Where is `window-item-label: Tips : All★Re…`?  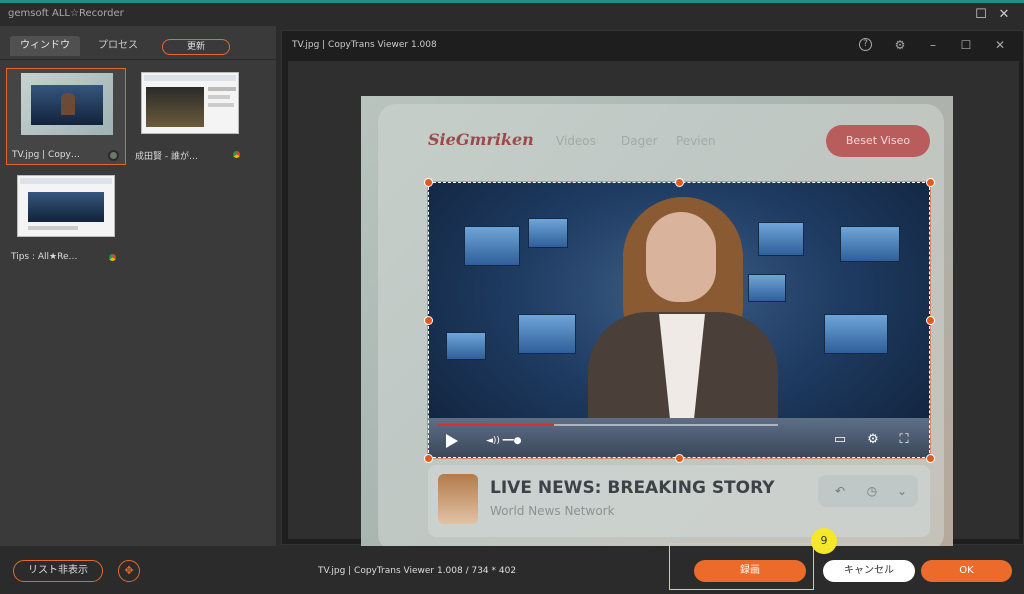
window-item-label: Tips : All★Re… is located at coordinates (44, 257).